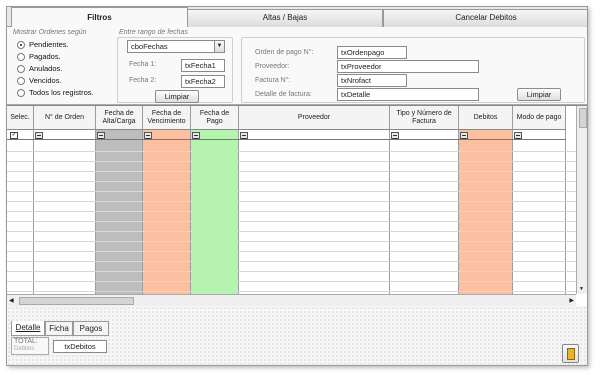  What do you see at coordinates (50, 32) in the screenshot?
I see `show-group-label: Mostrar Ordenes según` at bounding box center [50, 32].